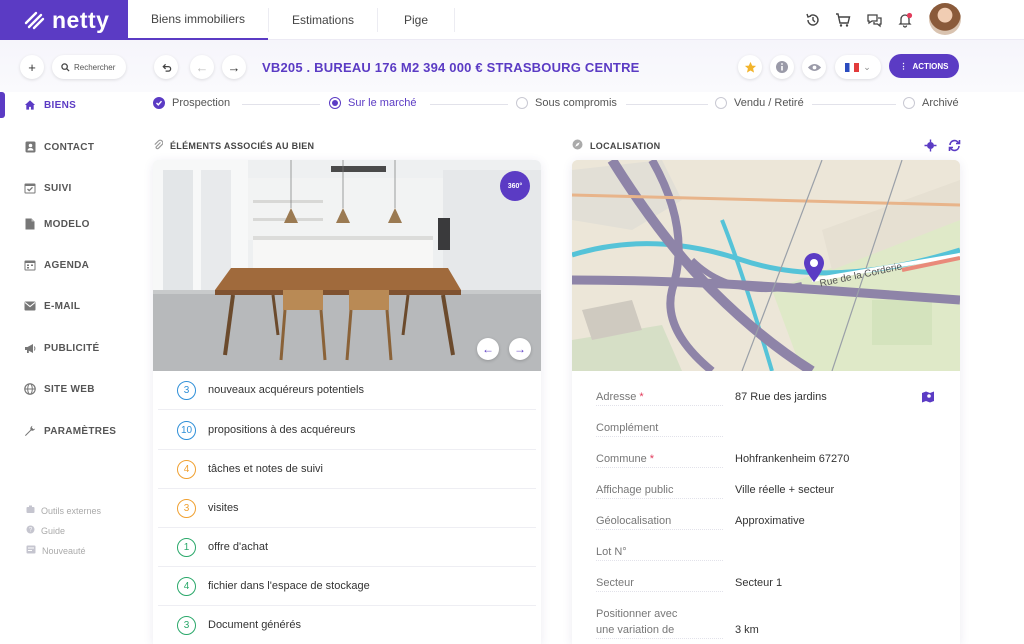 The image size is (1024, 644). I want to click on step-archive: Archivé, so click(931, 103).